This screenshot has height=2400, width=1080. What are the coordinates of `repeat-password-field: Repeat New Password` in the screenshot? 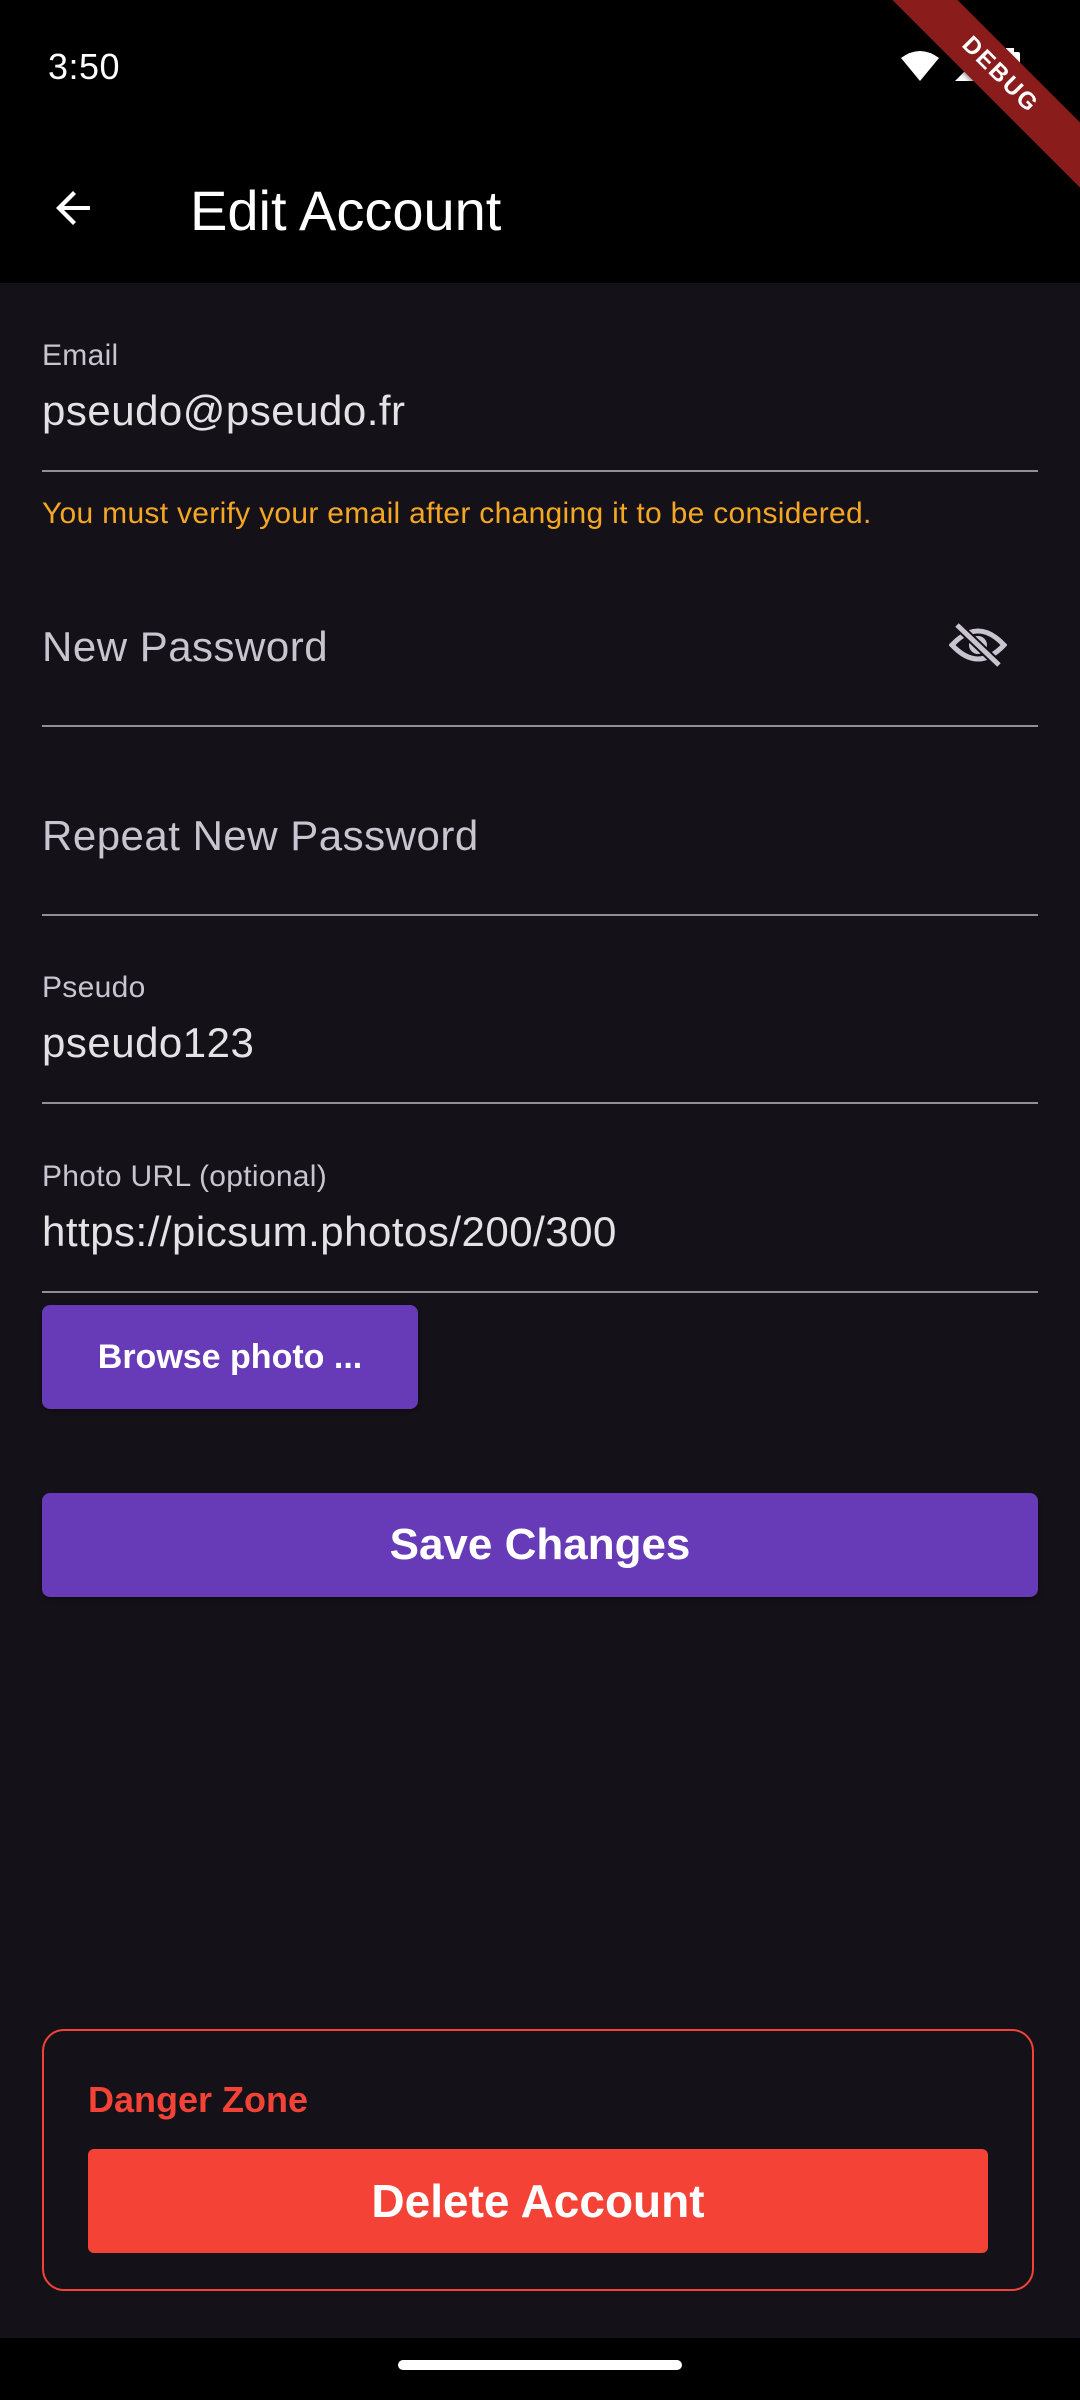 It's located at (540, 844).